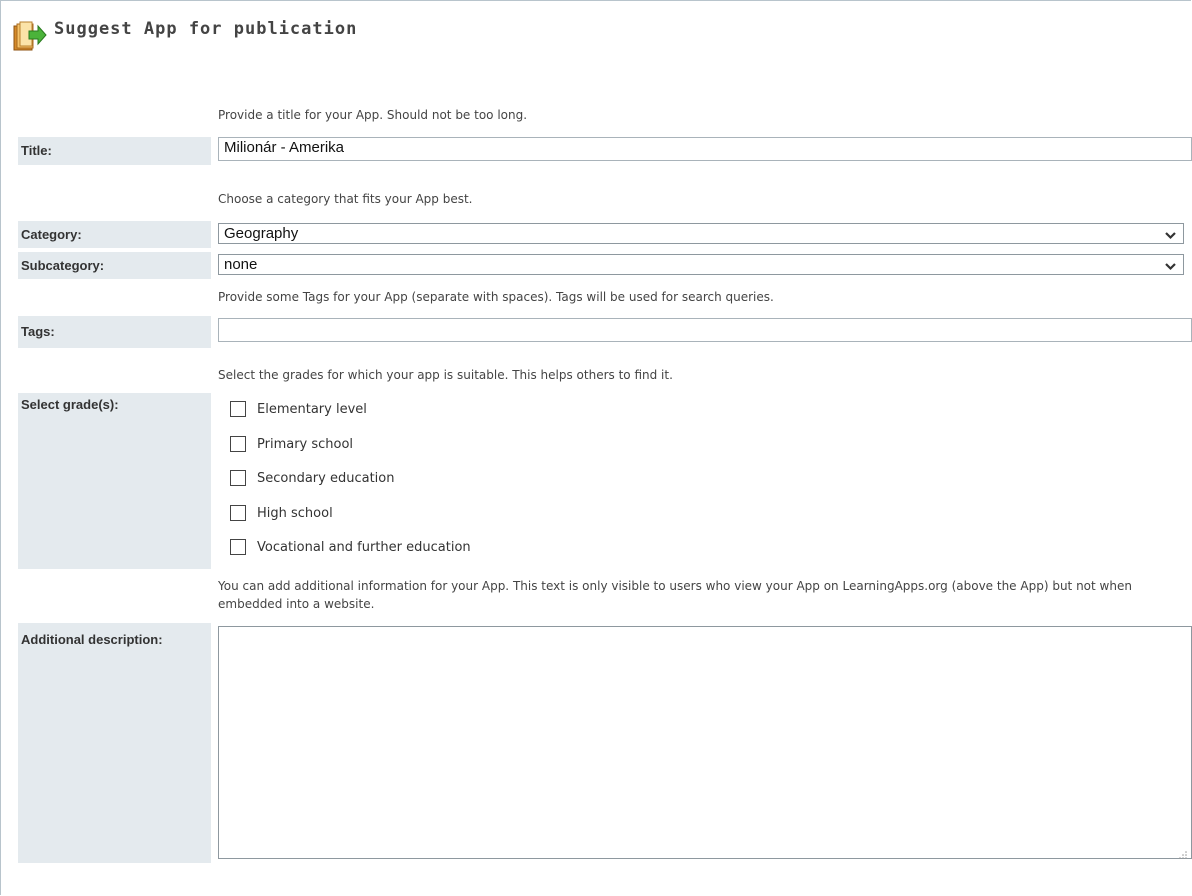  Describe the element at coordinates (114, 332) in the screenshot. I see `tags-label: Tags:` at that location.